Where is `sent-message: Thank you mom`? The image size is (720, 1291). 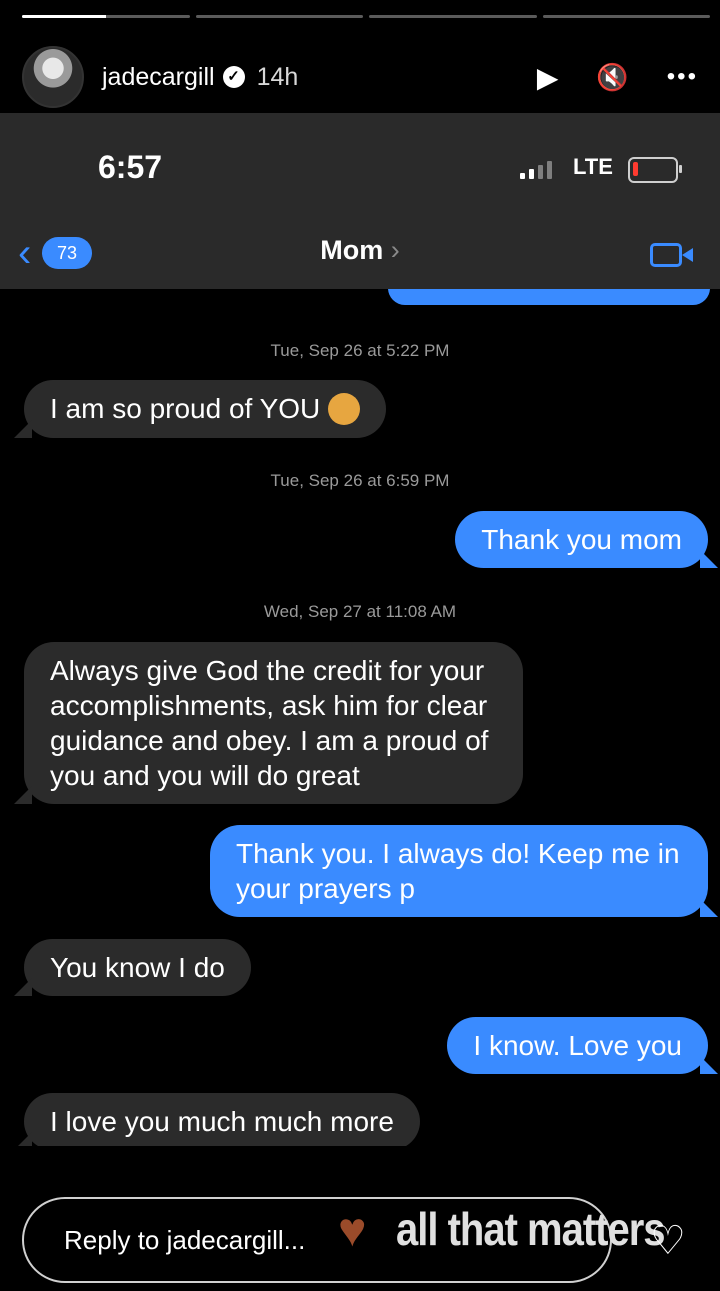 sent-message: Thank you mom is located at coordinates (586, 539).